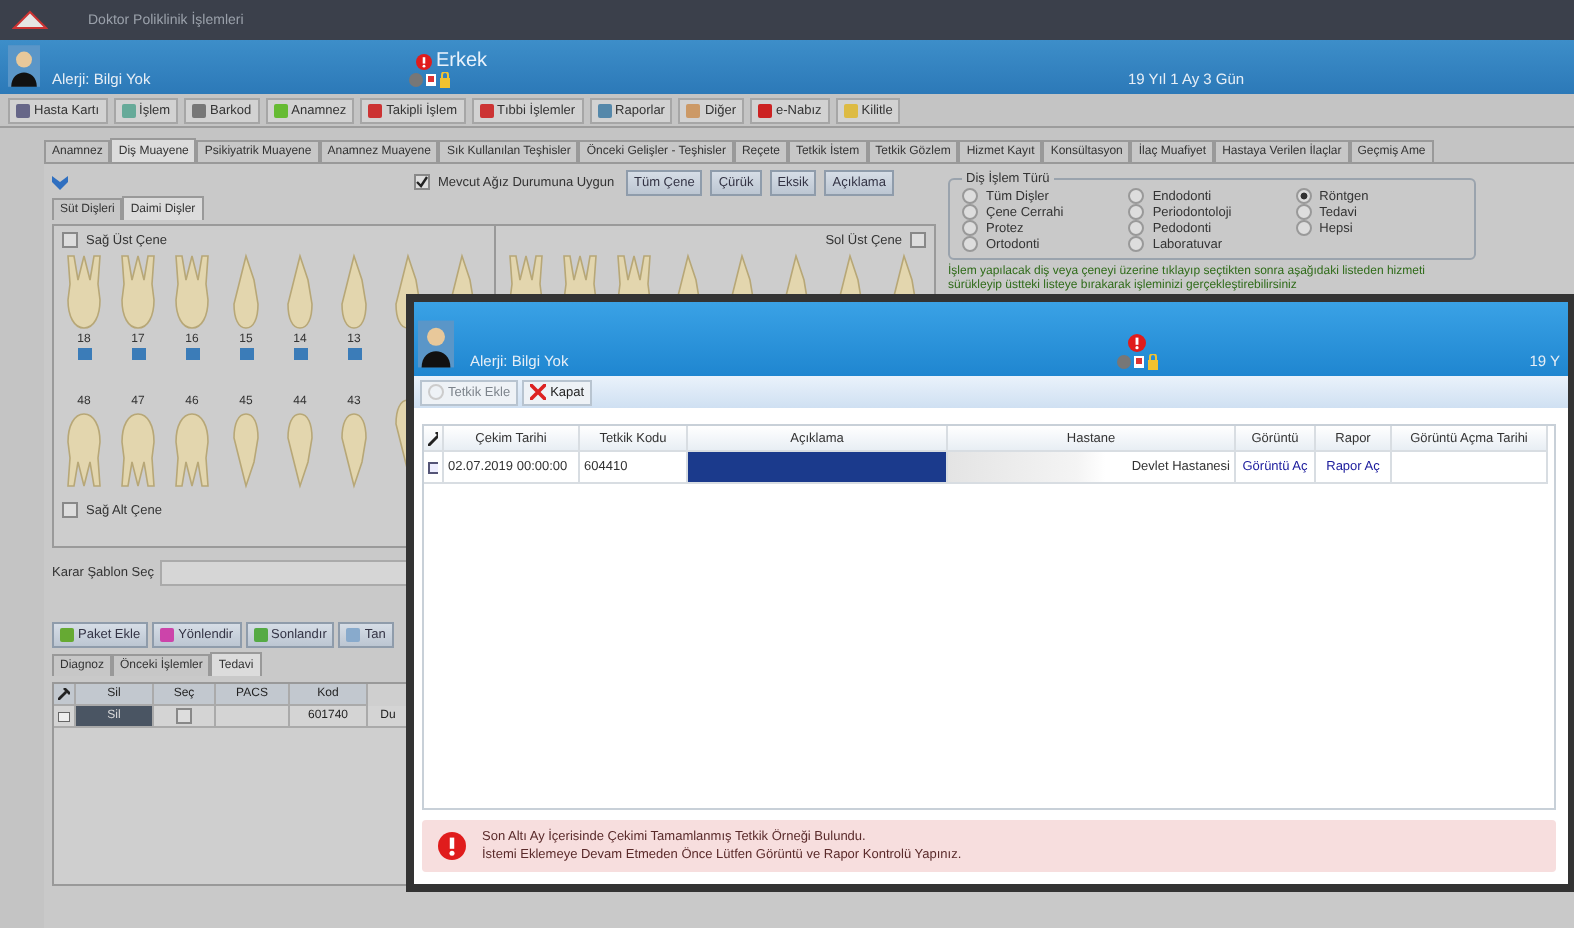 Image resolution: width=1574 pixels, height=928 pixels. I want to click on close-icon, so click(538, 392).